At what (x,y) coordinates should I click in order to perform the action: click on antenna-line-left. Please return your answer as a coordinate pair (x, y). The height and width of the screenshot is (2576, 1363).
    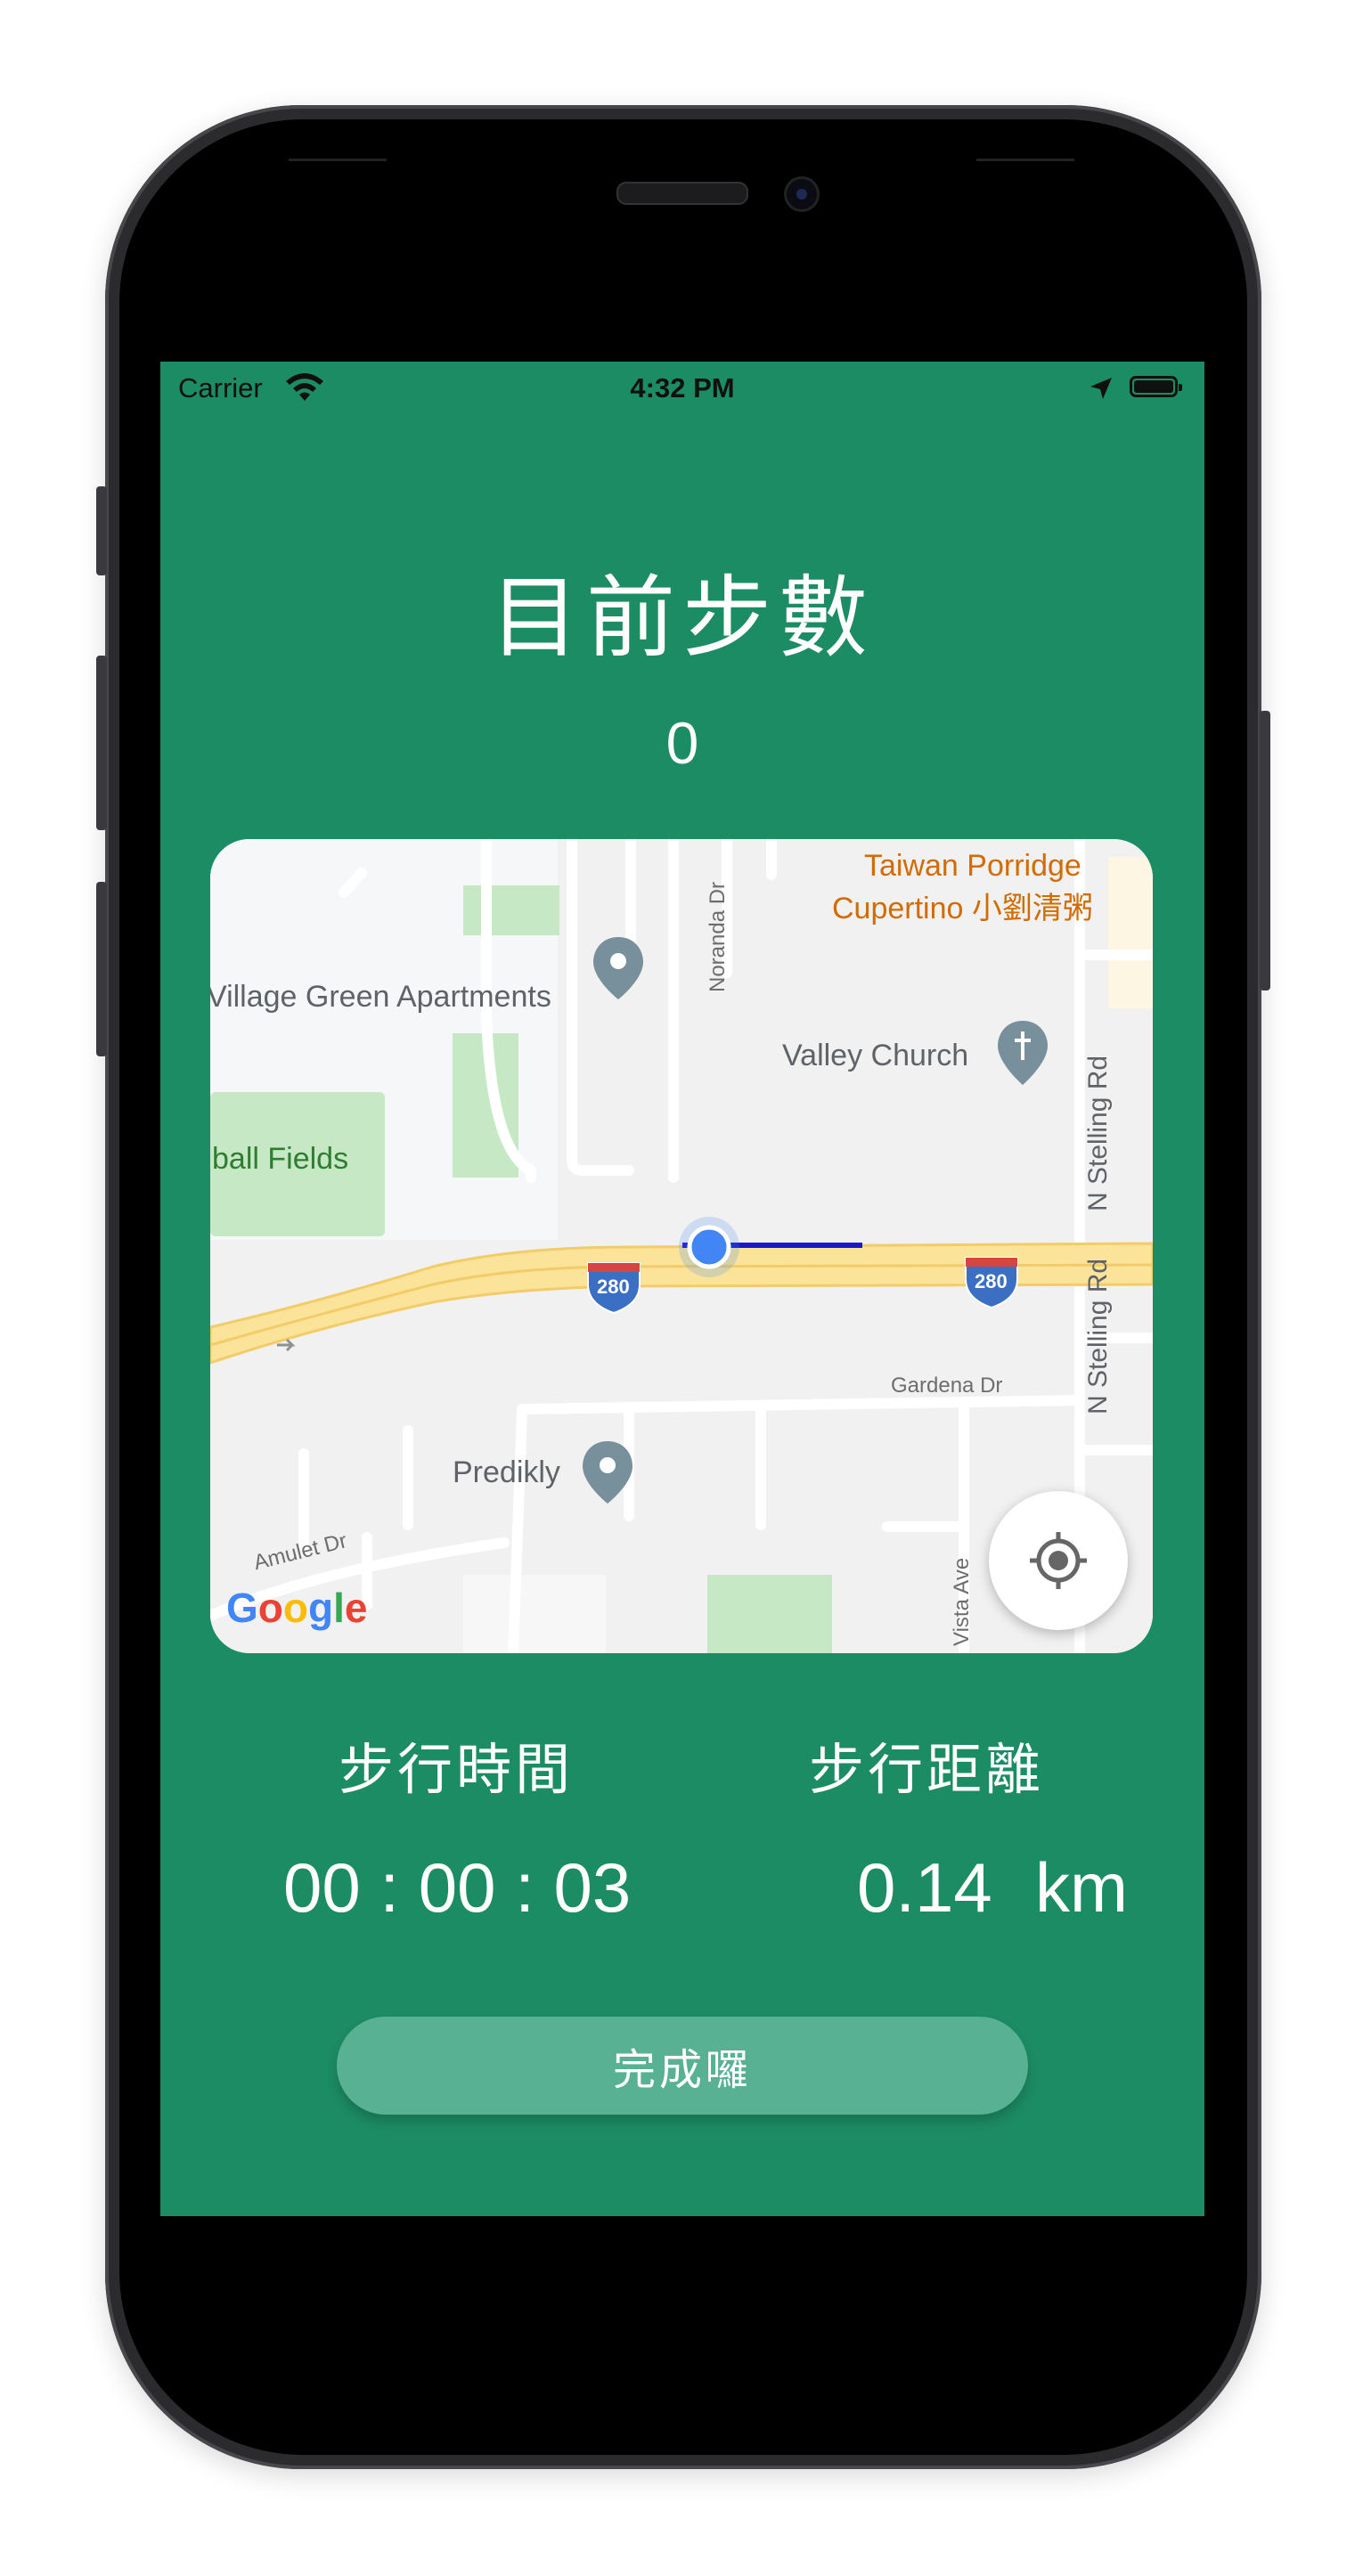
    Looking at the image, I should click on (338, 160).